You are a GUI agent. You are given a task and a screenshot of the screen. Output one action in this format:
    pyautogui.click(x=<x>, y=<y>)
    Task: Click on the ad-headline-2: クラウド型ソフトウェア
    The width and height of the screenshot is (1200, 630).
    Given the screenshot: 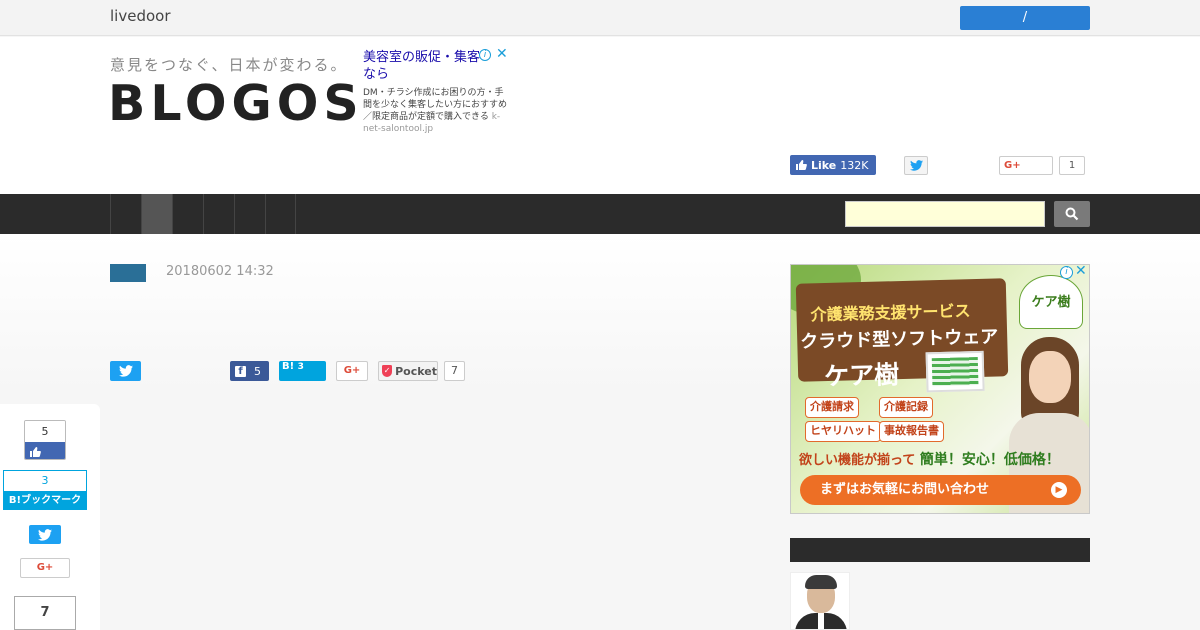 What is the action you would take?
    pyautogui.click(x=899, y=339)
    